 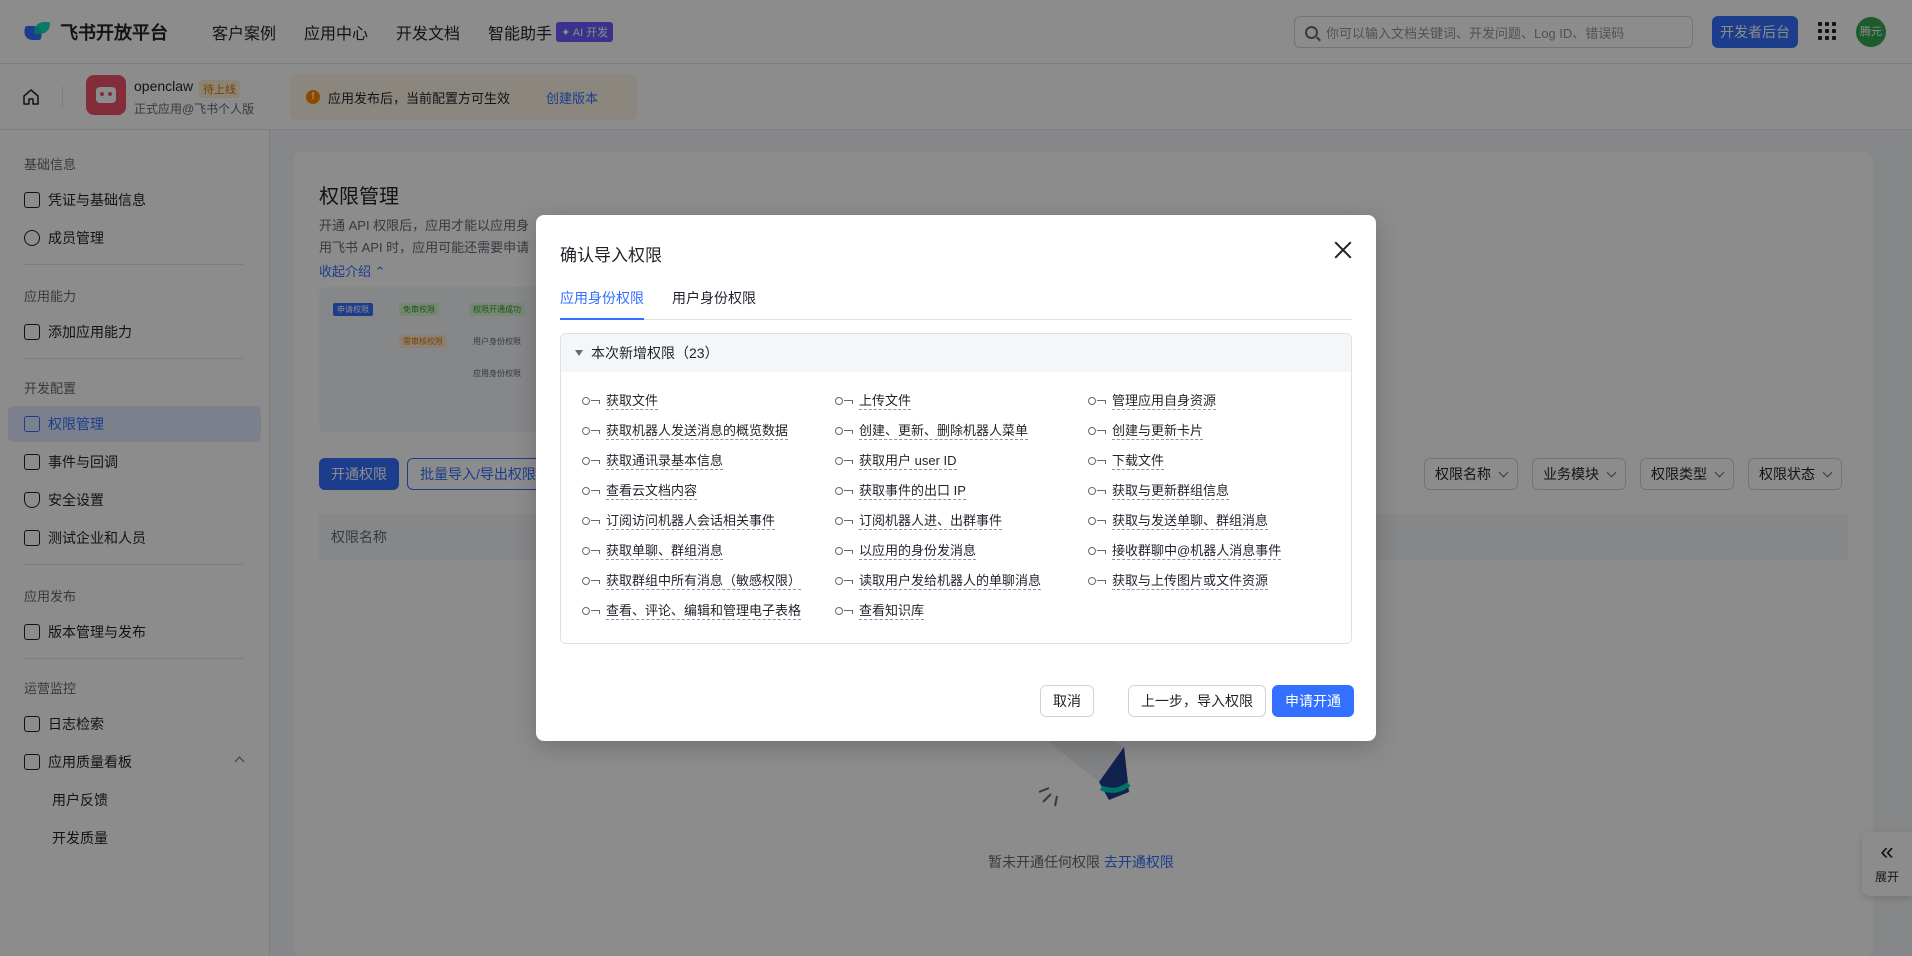 I want to click on permission-label: 查看知识库, so click(x=892, y=611).